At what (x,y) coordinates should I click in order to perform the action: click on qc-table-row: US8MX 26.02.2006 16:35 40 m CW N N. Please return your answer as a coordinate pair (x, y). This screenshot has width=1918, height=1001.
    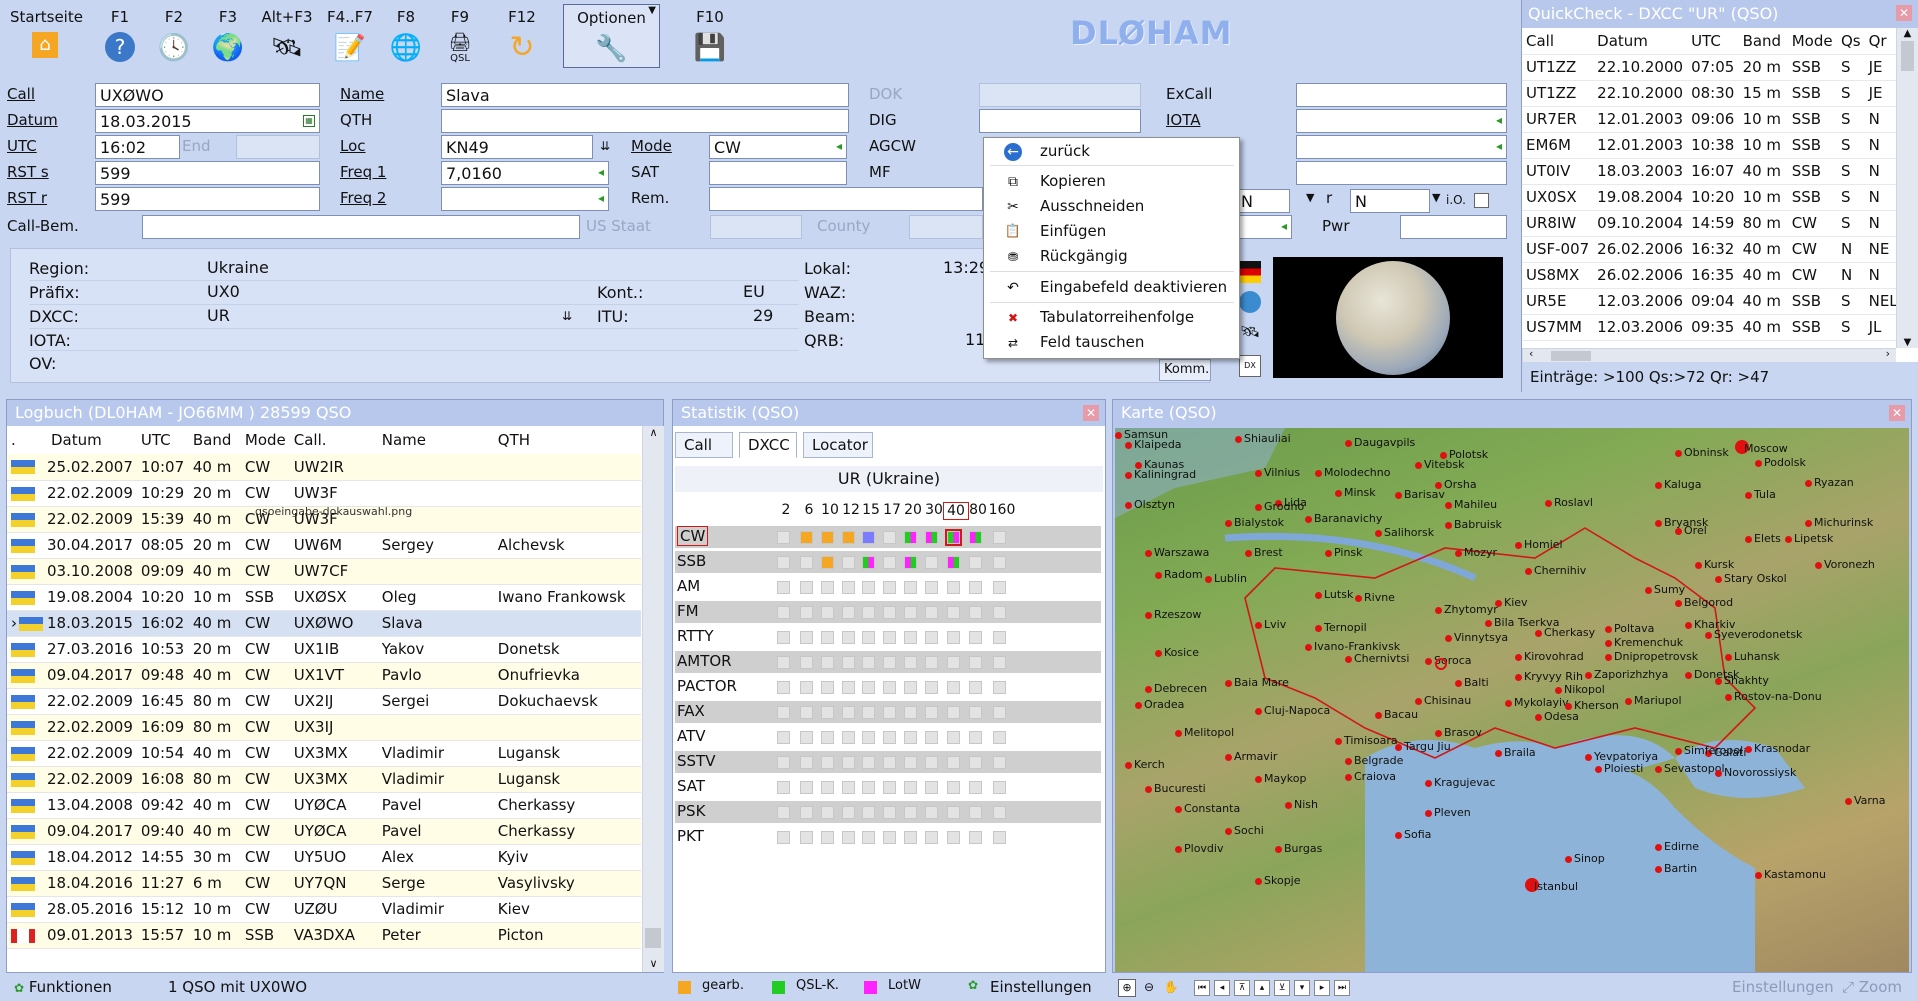
    Looking at the image, I should click on (1712, 275).